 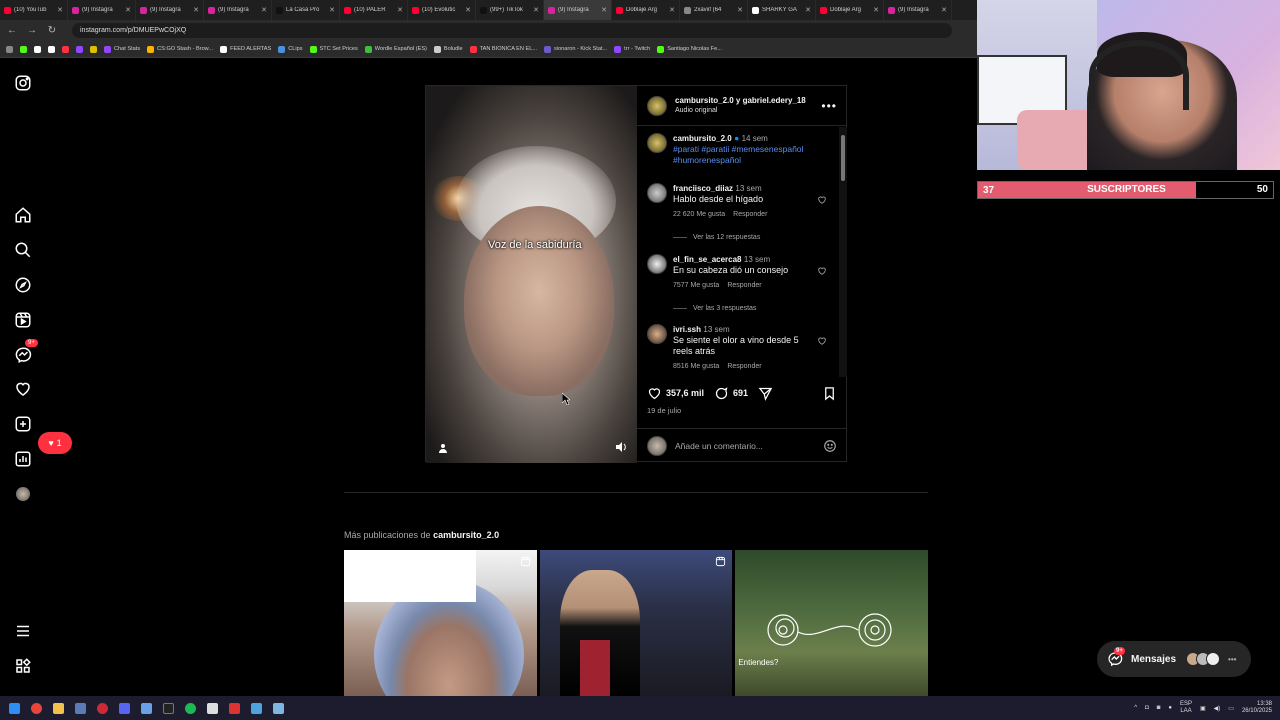 What do you see at coordinates (14, 708) in the screenshot?
I see `windows-start-icon` at bounding box center [14, 708].